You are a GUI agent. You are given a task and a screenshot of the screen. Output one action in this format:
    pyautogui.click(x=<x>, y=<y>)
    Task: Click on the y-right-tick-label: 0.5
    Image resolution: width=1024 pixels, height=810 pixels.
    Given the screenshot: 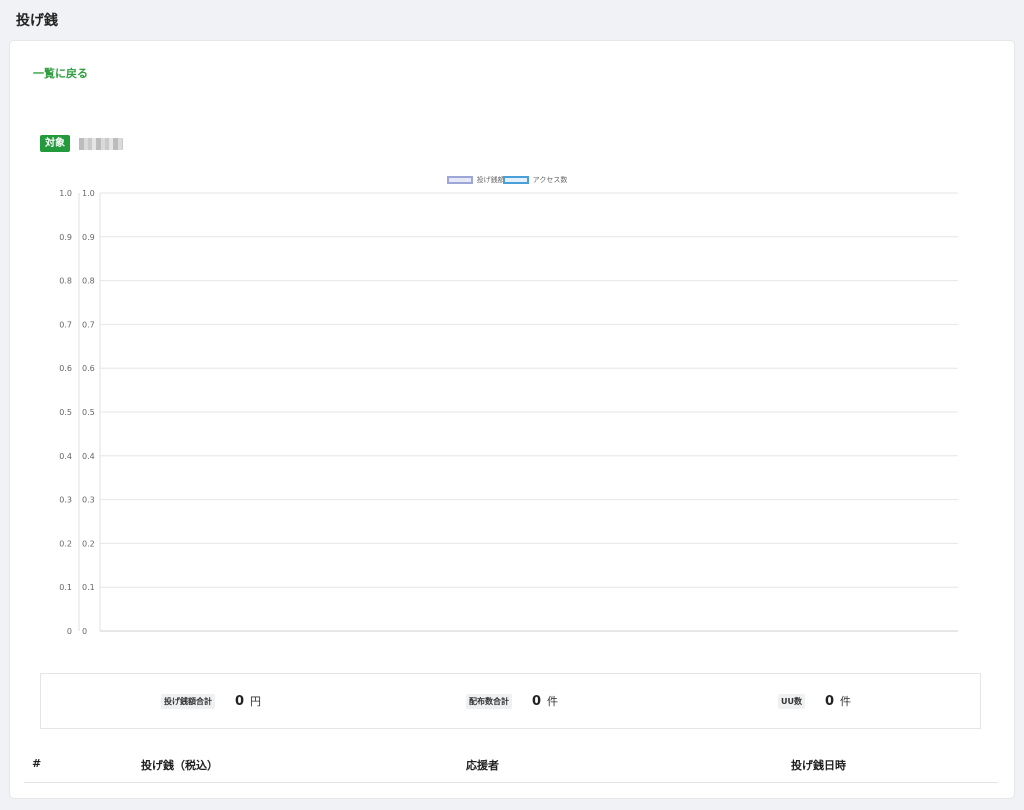 What is the action you would take?
    pyautogui.click(x=88, y=412)
    